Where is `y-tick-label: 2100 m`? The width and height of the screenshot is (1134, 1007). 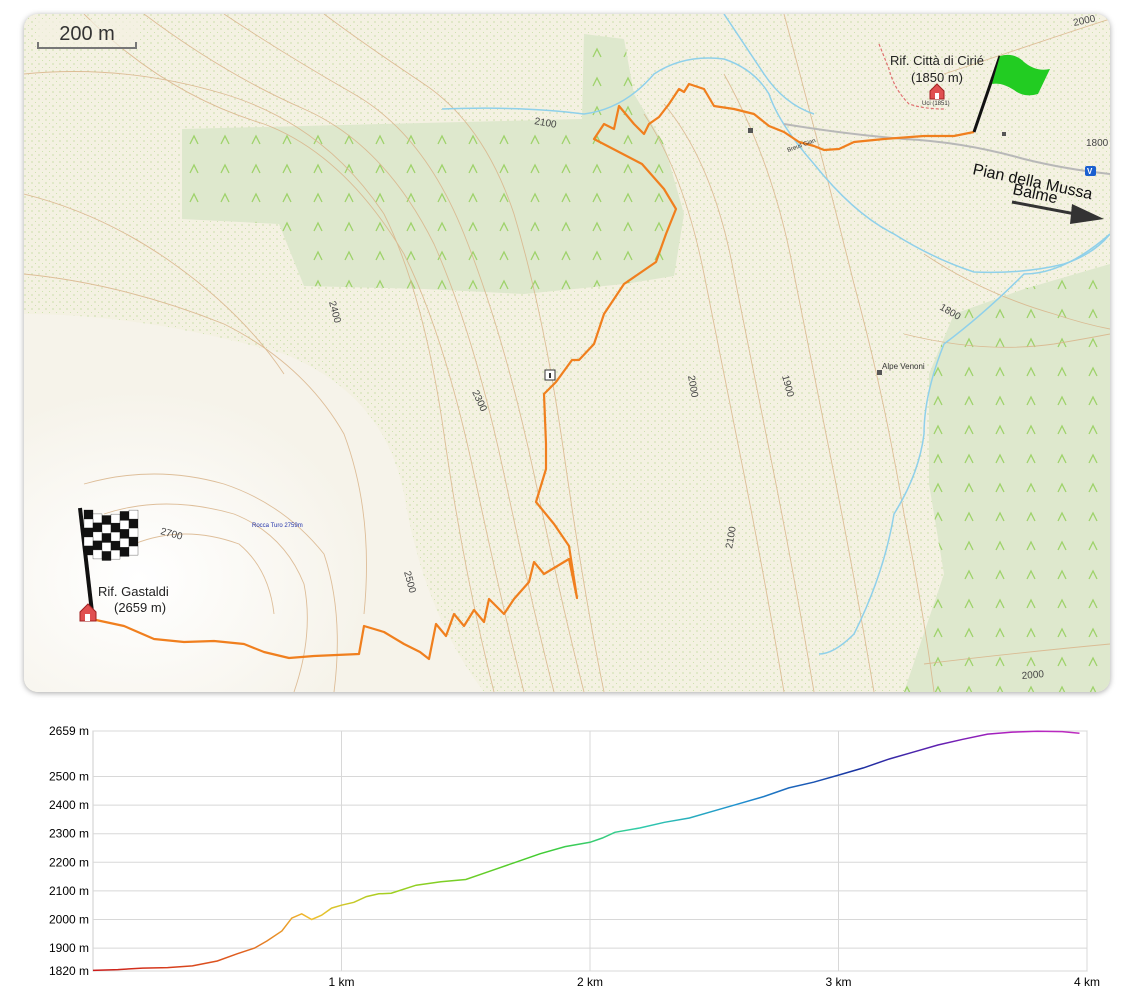
y-tick-label: 2100 m is located at coordinates (69, 891).